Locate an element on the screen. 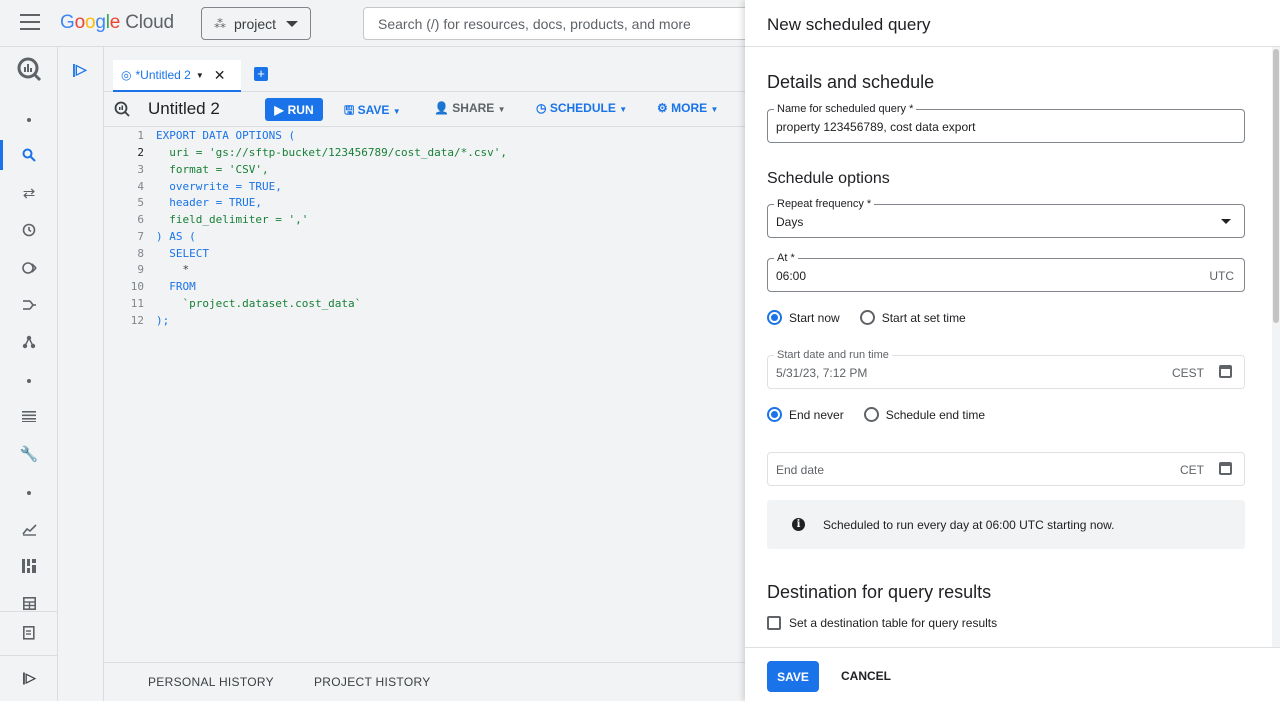 The image size is (1280, 701). line-number: 6 is located at coordinates (140, 219).